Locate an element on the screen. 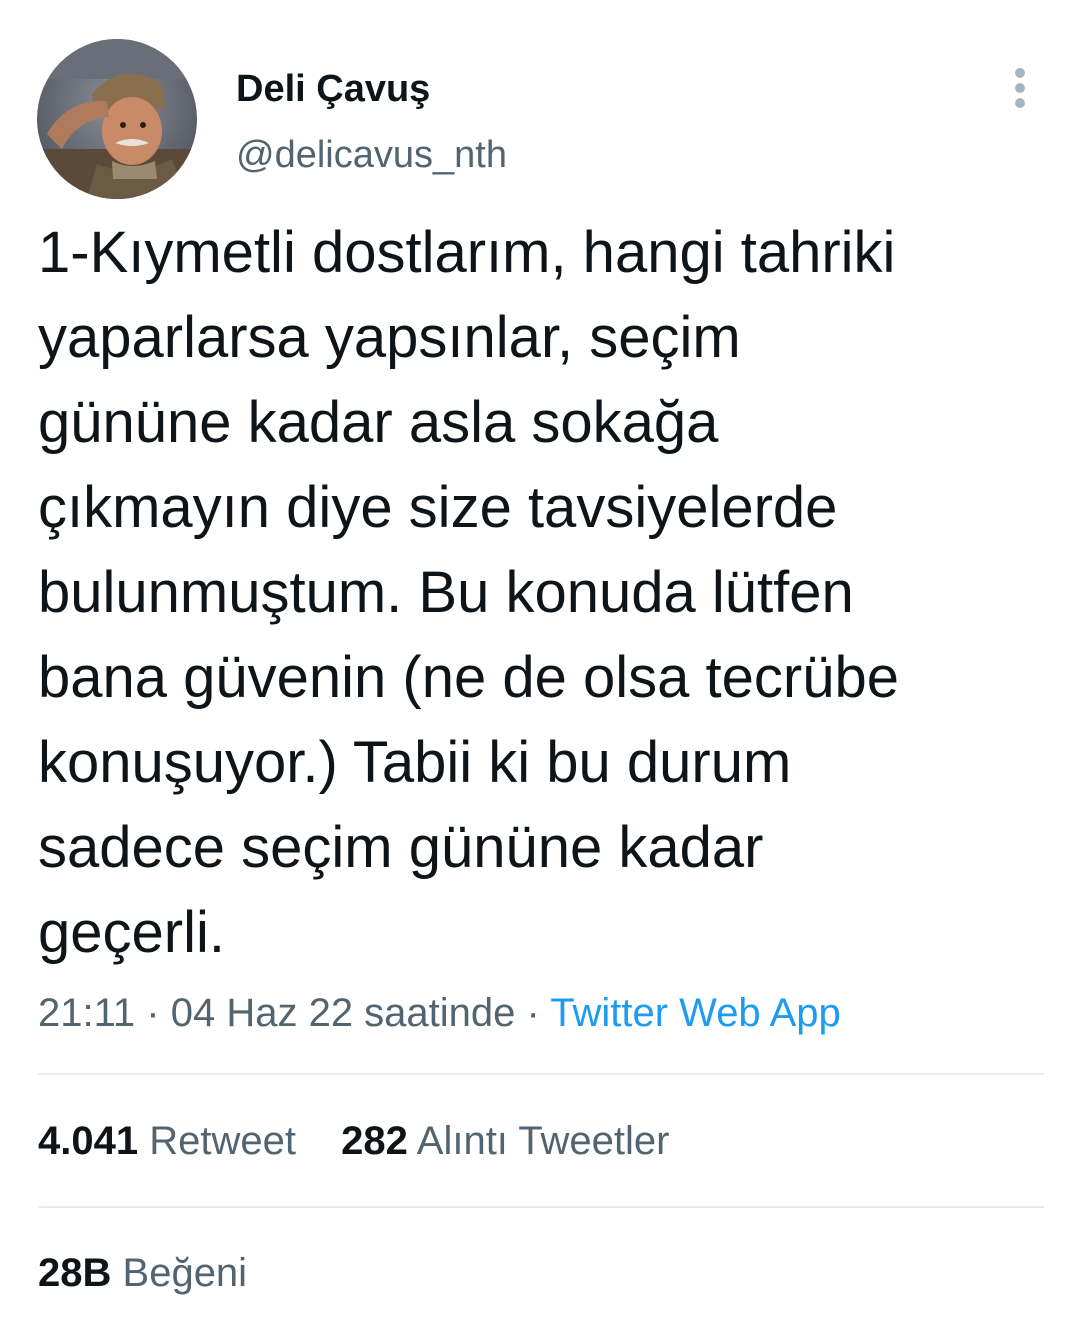 The height and width of the screenshot is (1325, 1080). quote-tweets-stat: 282 Alıntı Tweetler is located at coordinates (505, 1141).